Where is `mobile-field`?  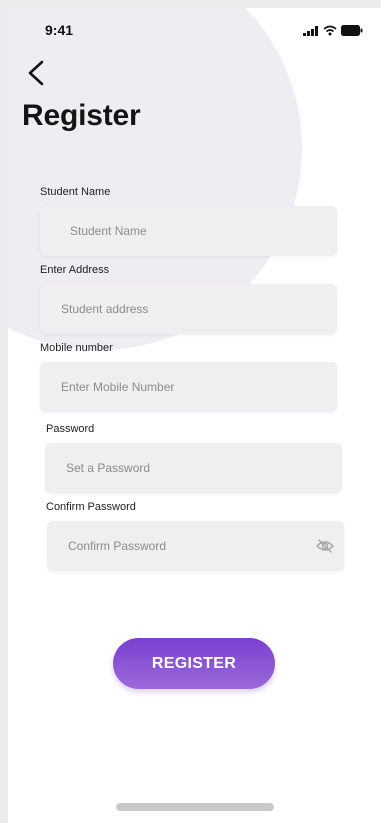 mobile-field is located at coordinates (188, 387).